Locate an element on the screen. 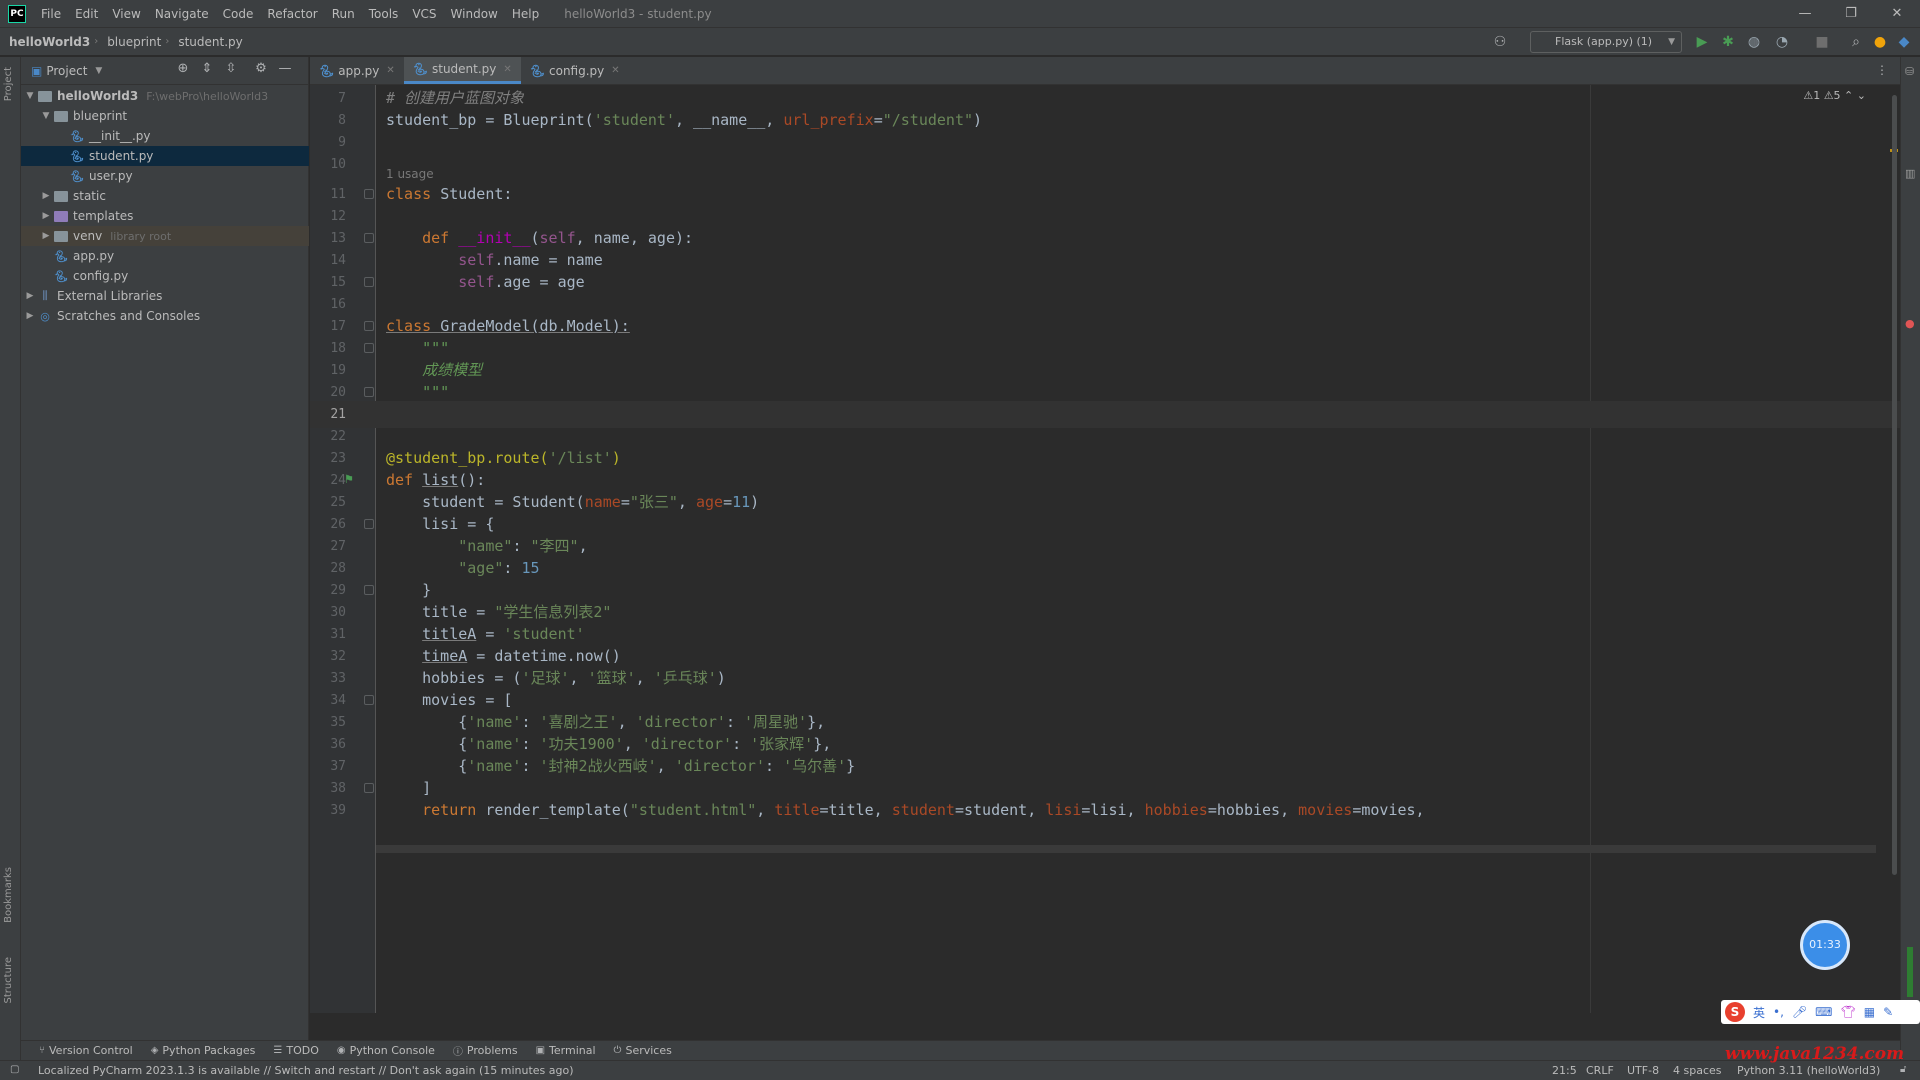  menu-refactor: Refactor is located at coordinates (292, 14).